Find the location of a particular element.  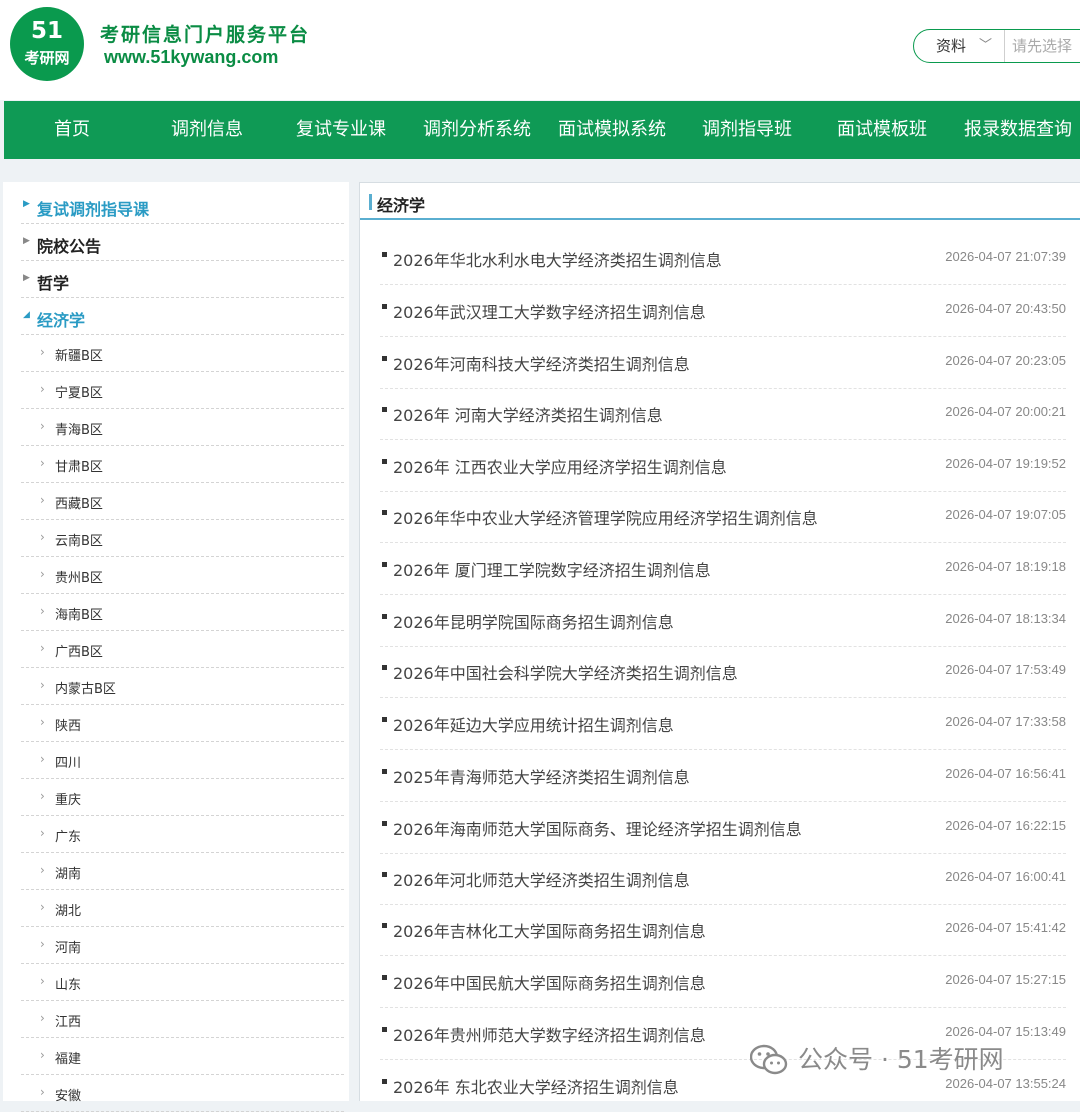

nav-item-admission-data: 报录数据查询 is located at coordinates (1018, 130).